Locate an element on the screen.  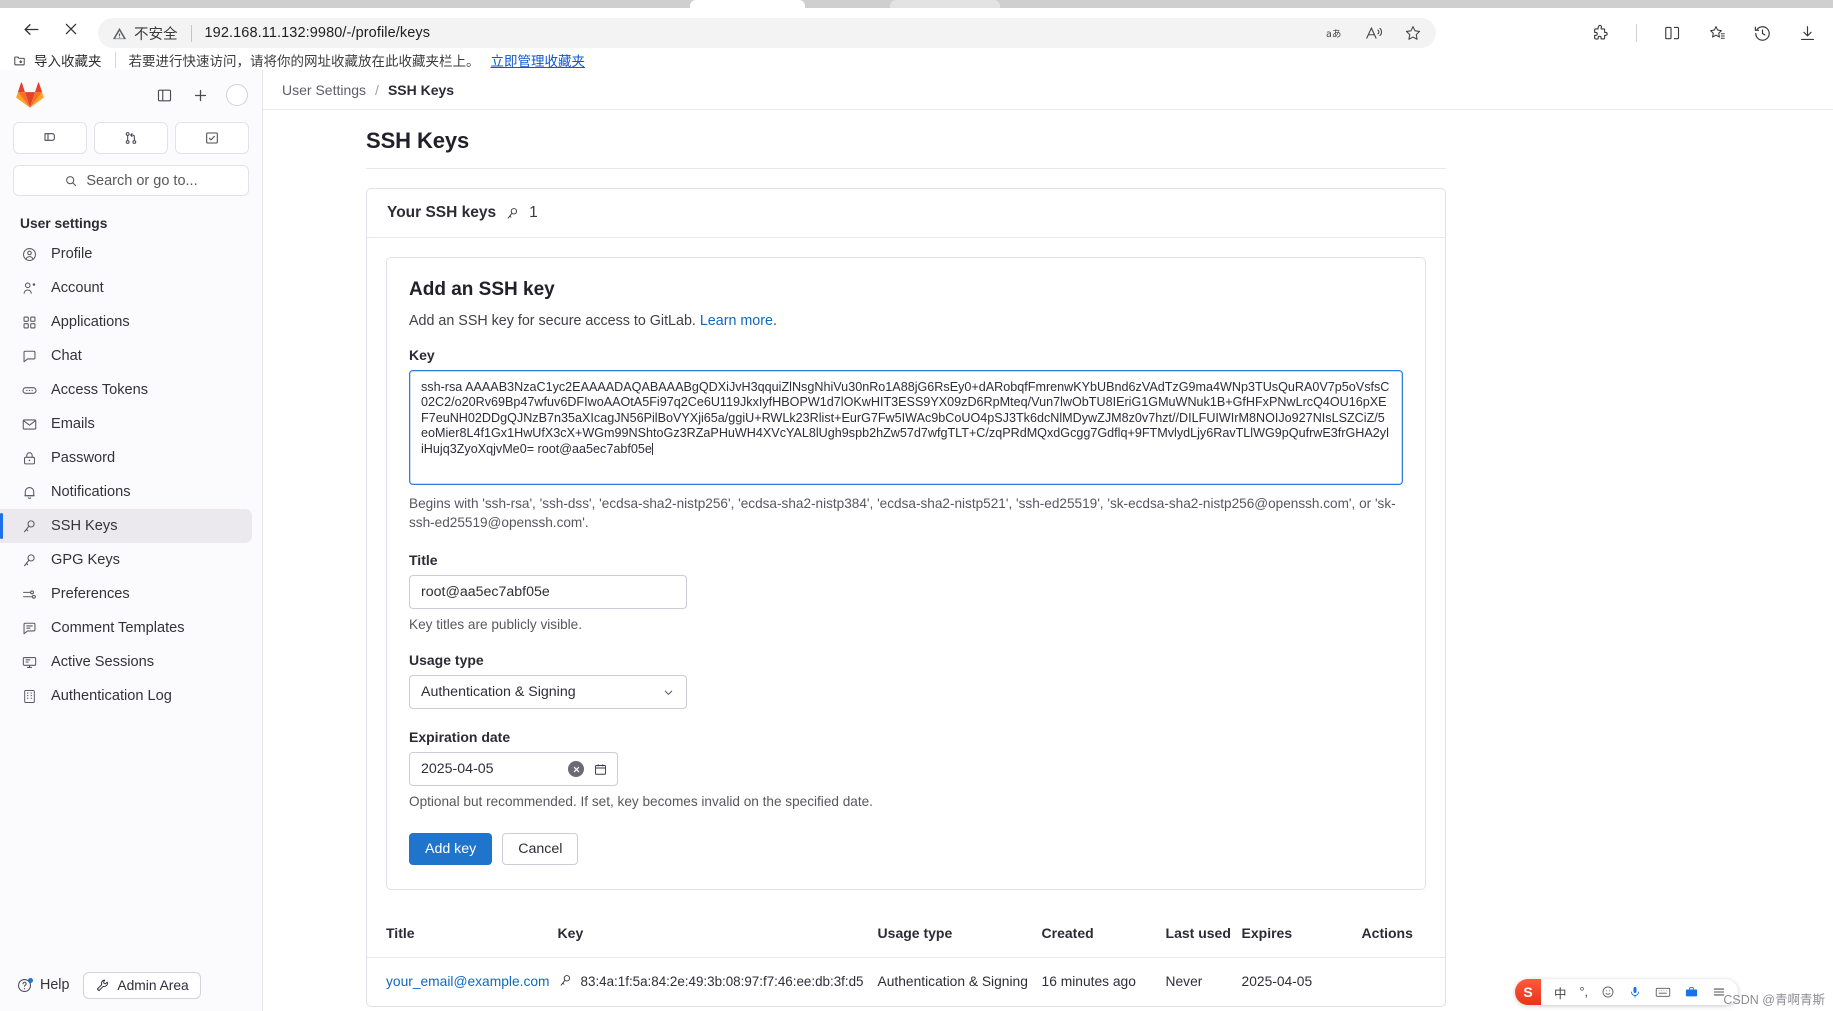
browser-toolbar-icons is located at coordinates (1704, 33).